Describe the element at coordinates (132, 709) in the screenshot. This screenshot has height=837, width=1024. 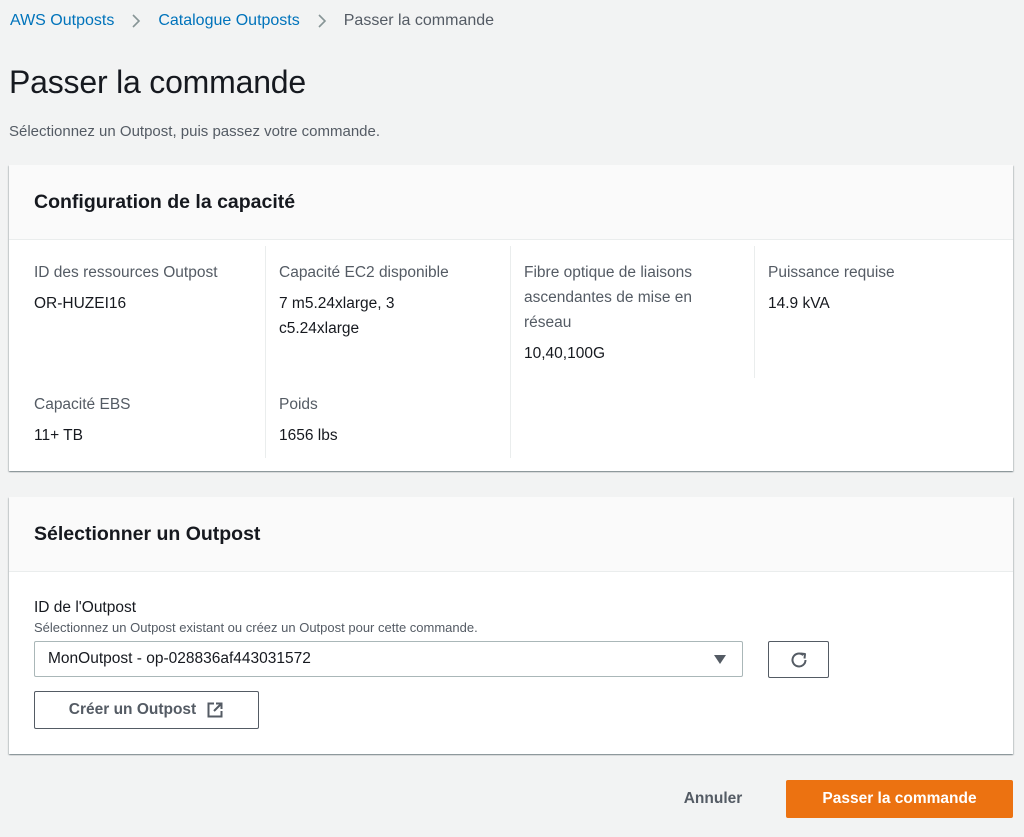
I see `create-outpost-label: Créer un Outpost` at that location.